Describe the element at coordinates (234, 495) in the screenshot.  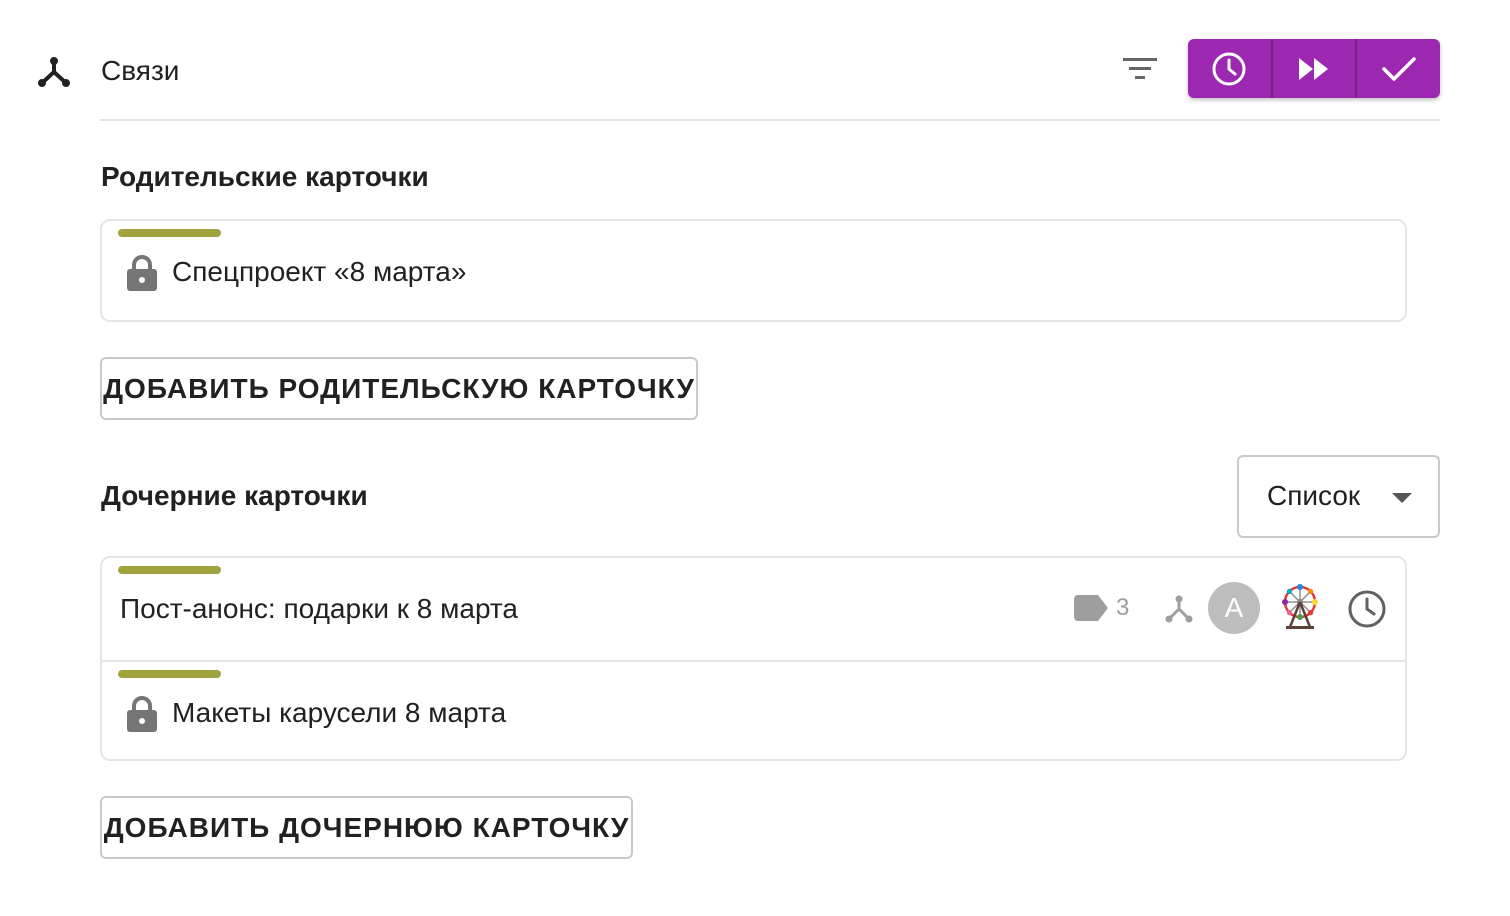
I see `child-cards-heading: Дочерние карточки` at that location.